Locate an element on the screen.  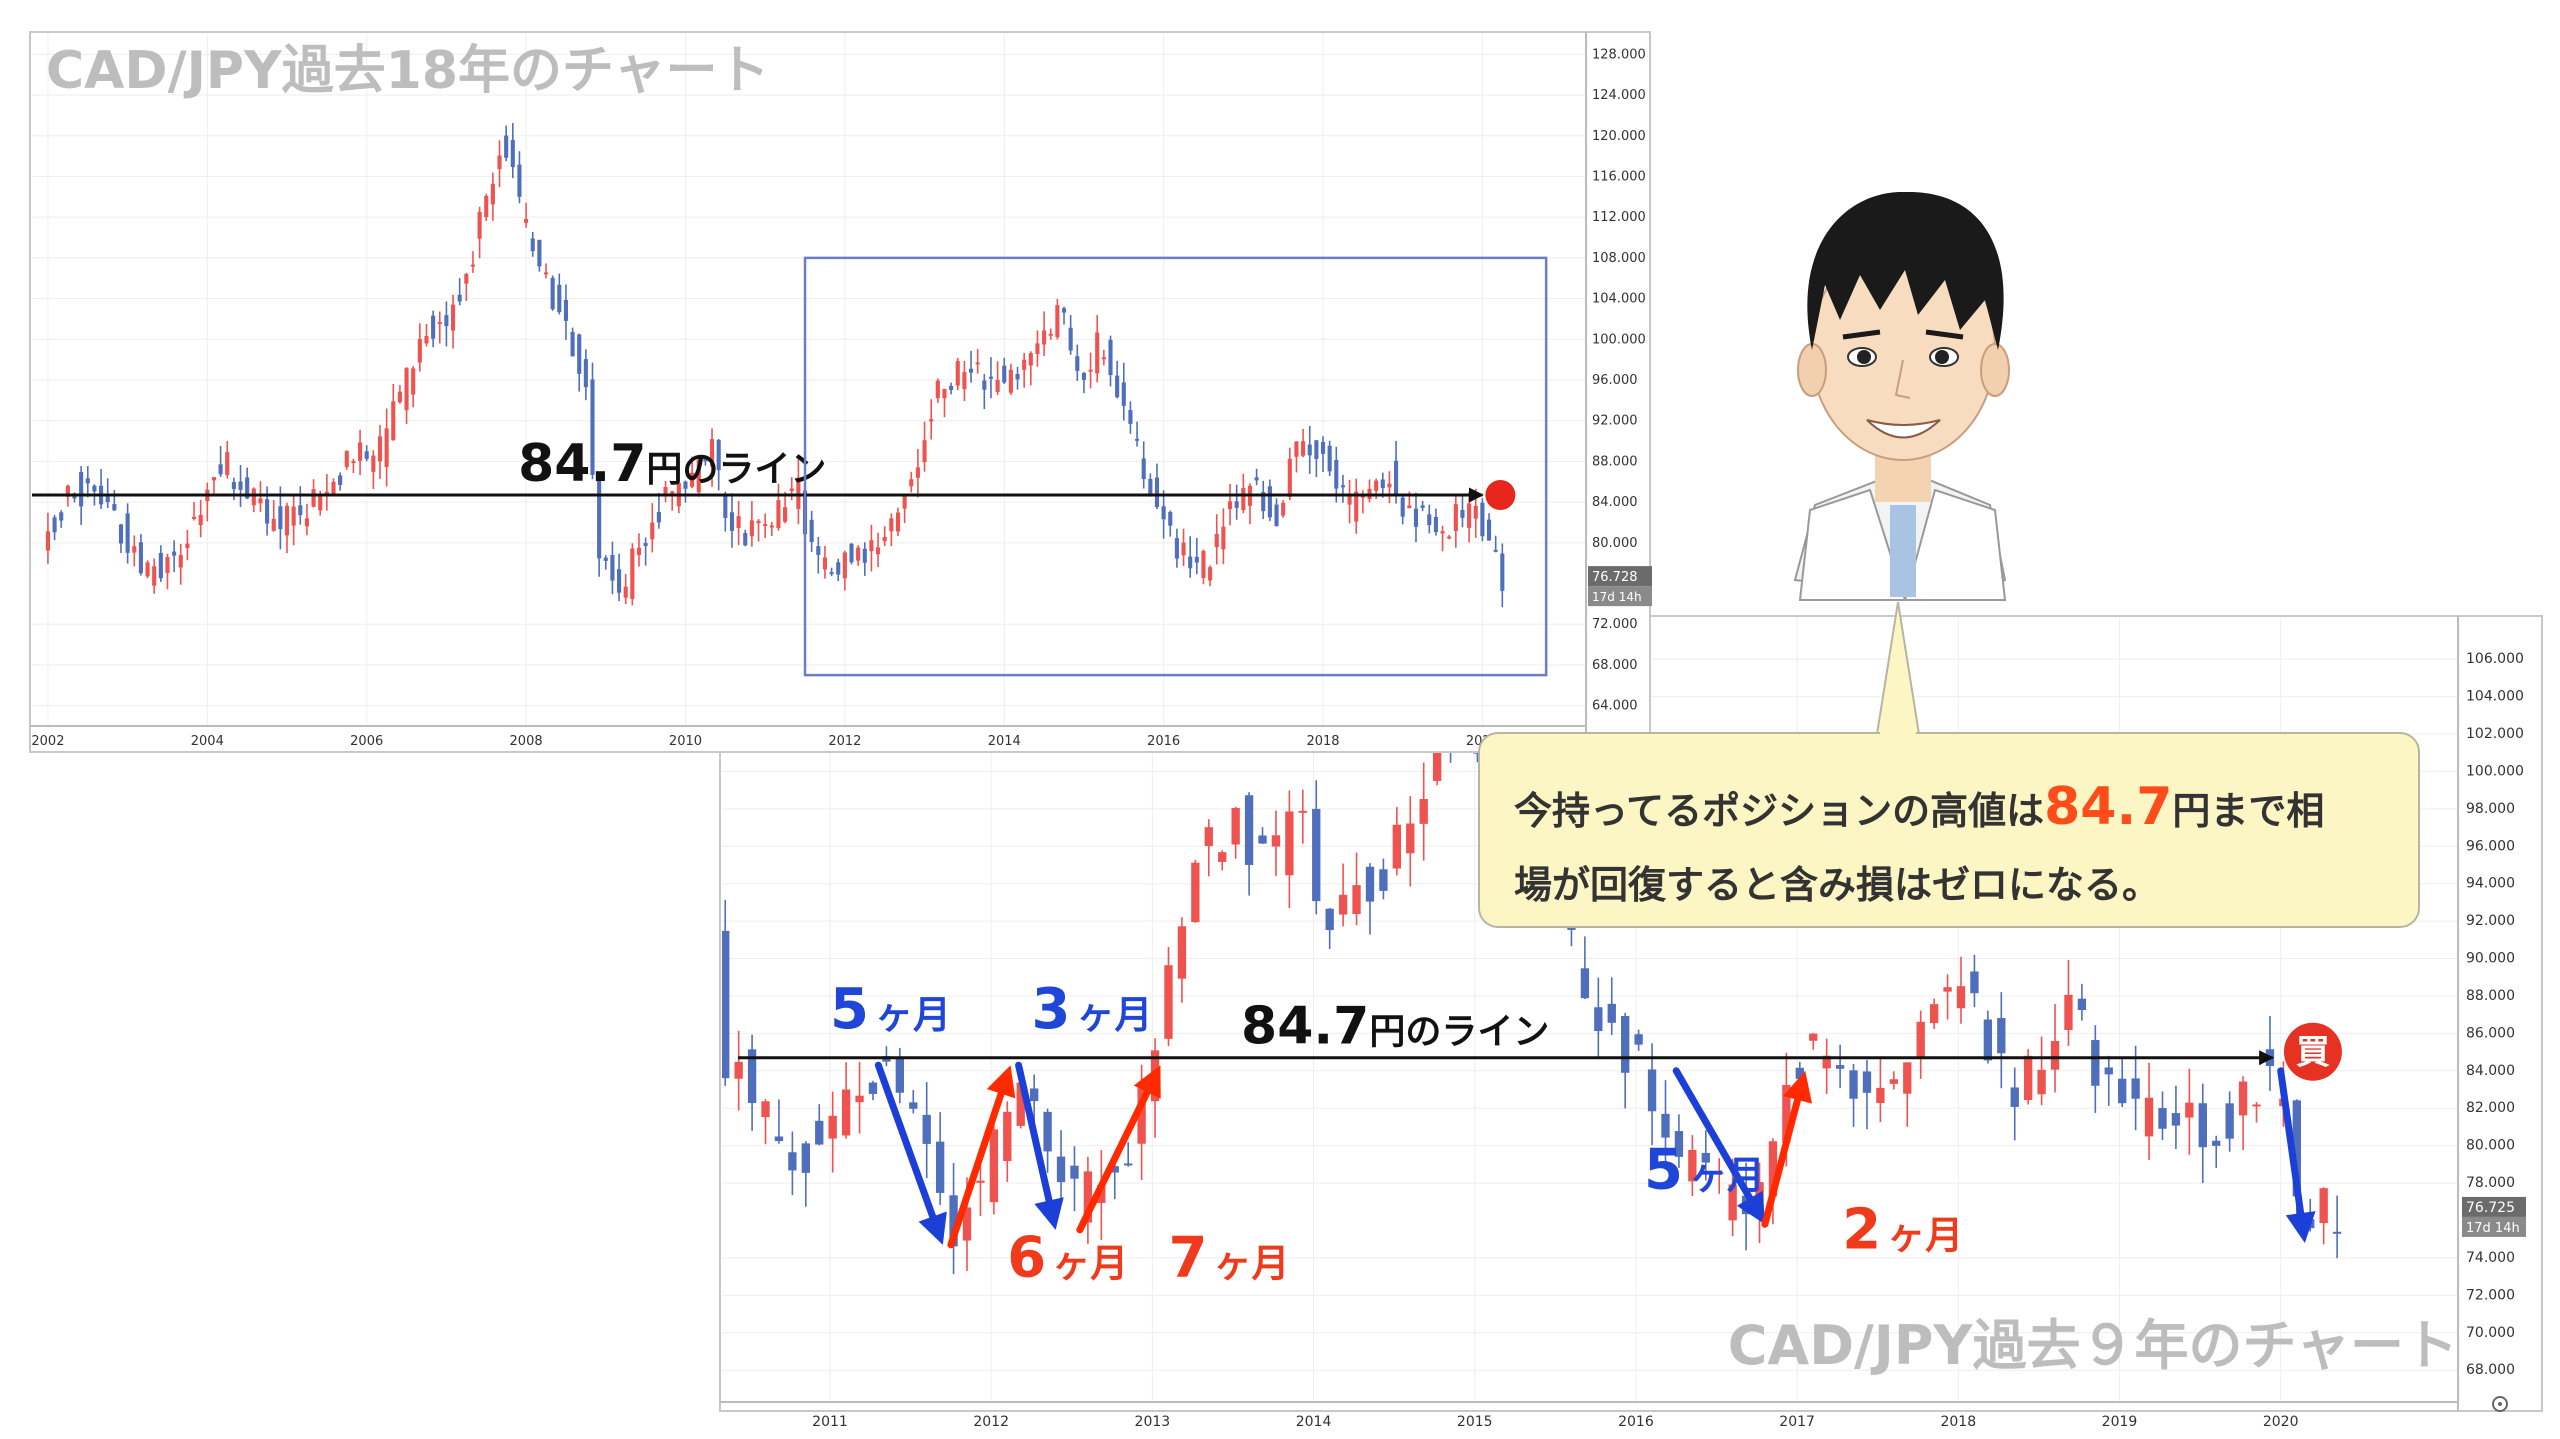
speech-bubble-text: 今持ってるポジションの高値は84.7円まで相 場が回復すると含み損はゼロになる。 is located at coordinates (1950, 846).